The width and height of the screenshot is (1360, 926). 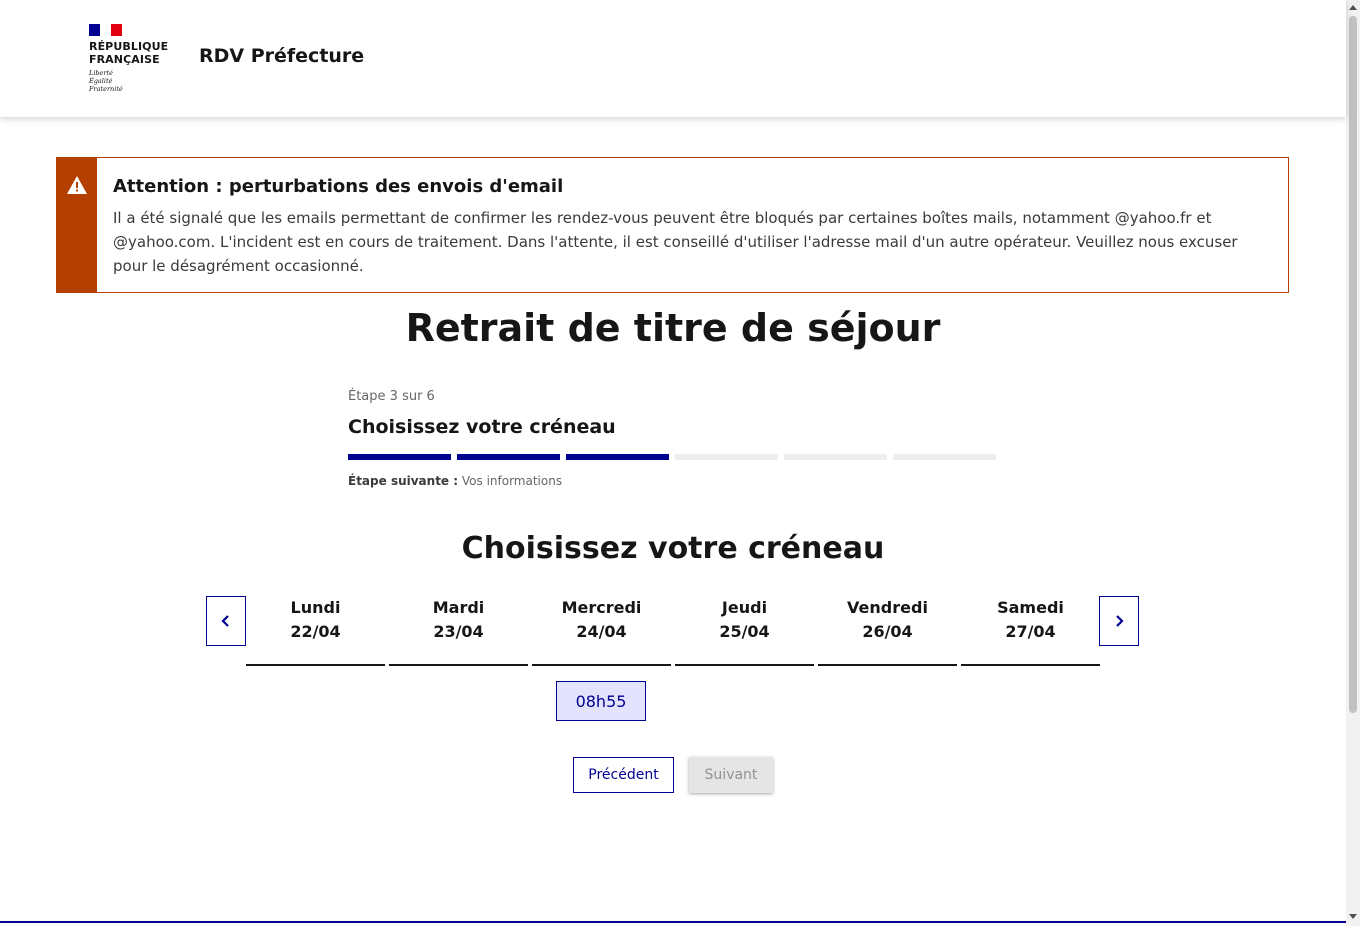 What do you see at coordinates (281, 56) in the screenshot?
I see `service-name: RDV Préfecture` at bounding box center [281, 56].